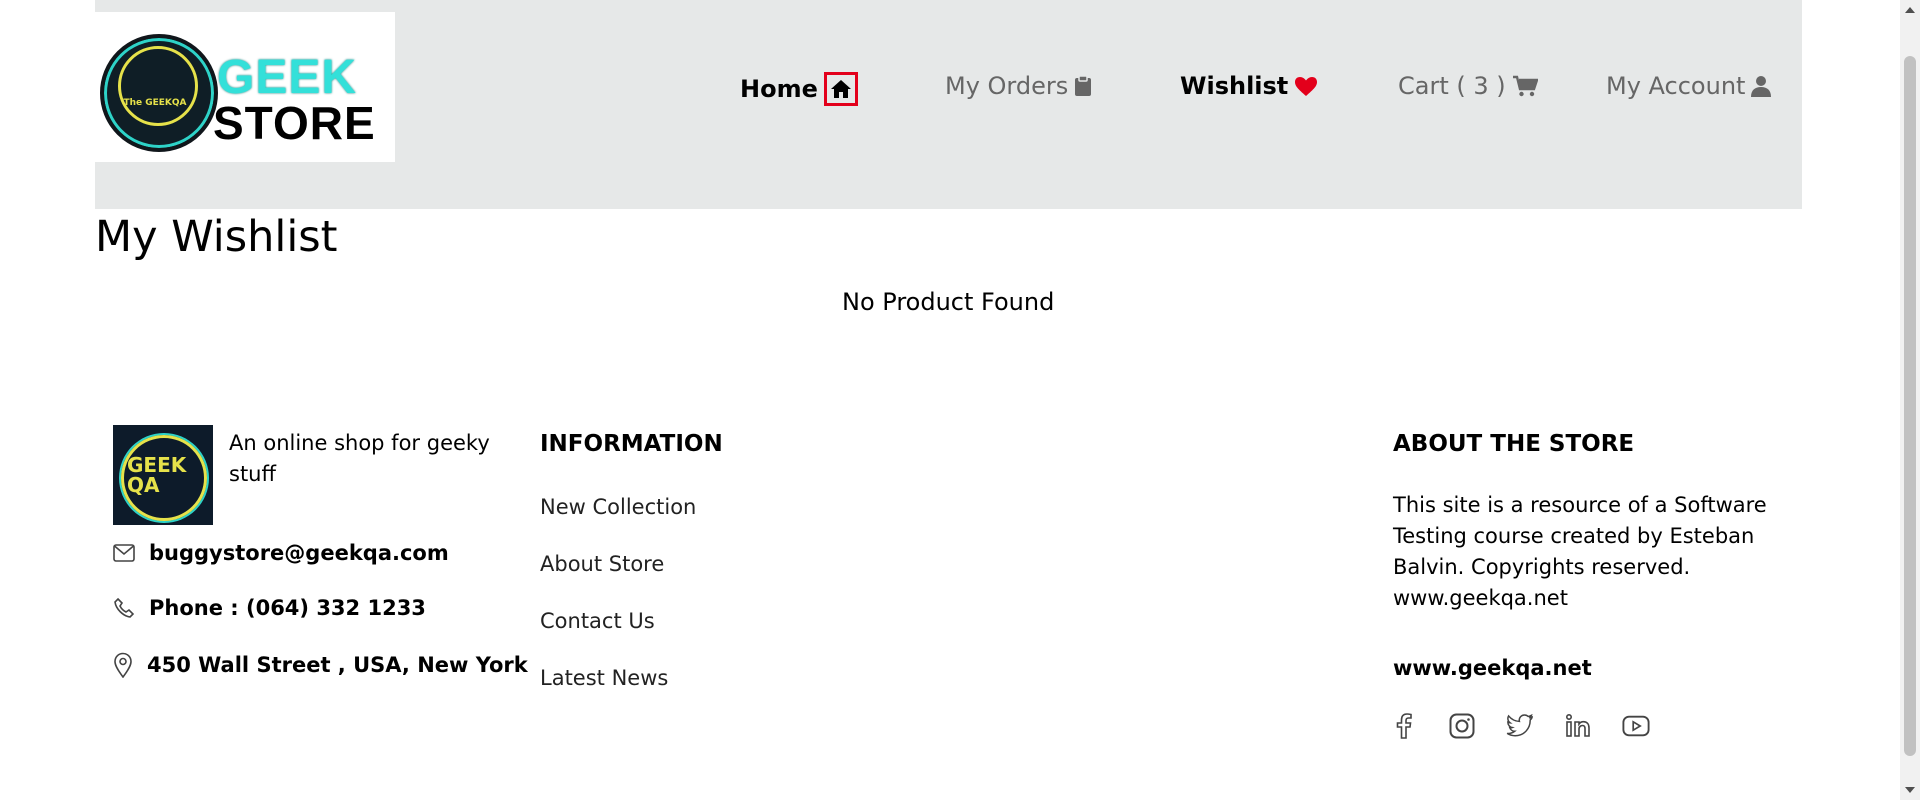 This screenshot has height=800, width=1920. I want to click on page-scrollbar, so click(1910, 400).